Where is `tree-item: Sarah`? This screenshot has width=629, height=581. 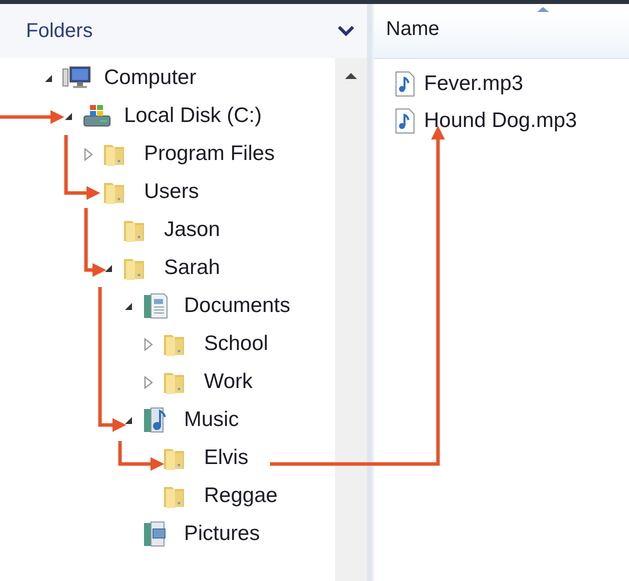
tree-item: Sarah is located at coordinates (192, 268).